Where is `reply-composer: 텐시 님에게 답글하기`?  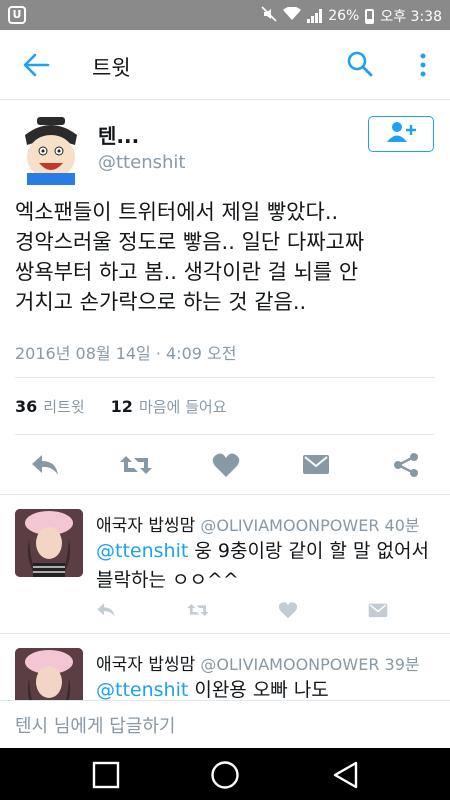 reply-composer: 텐시 님에게 답글하기 is located at coordinates (225, 724).